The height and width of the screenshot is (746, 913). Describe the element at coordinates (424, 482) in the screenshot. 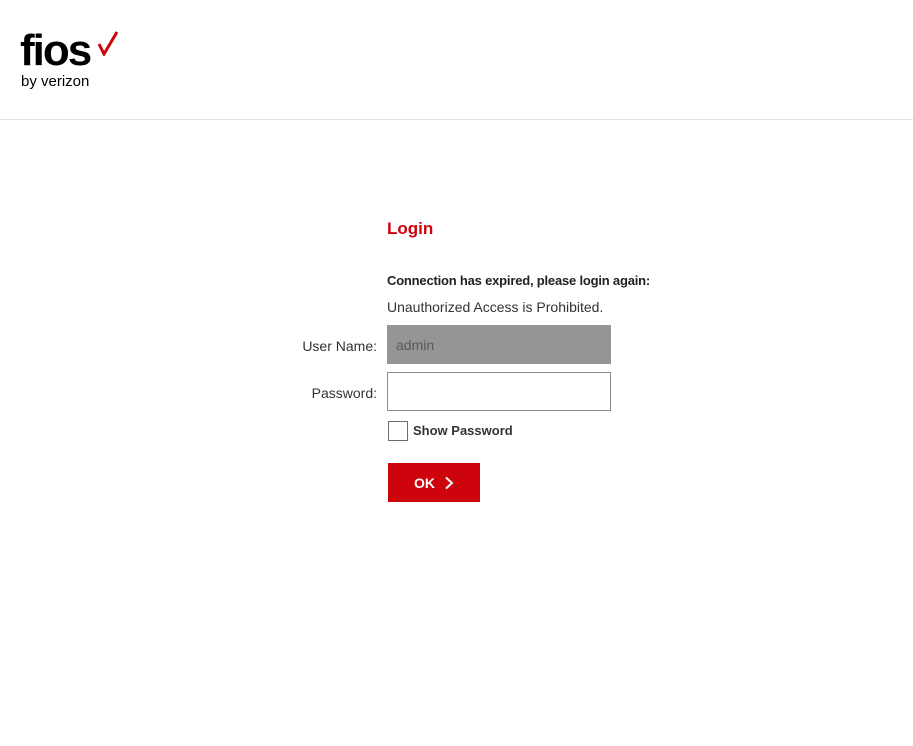

I see `ok-button-label: OK` at that location.